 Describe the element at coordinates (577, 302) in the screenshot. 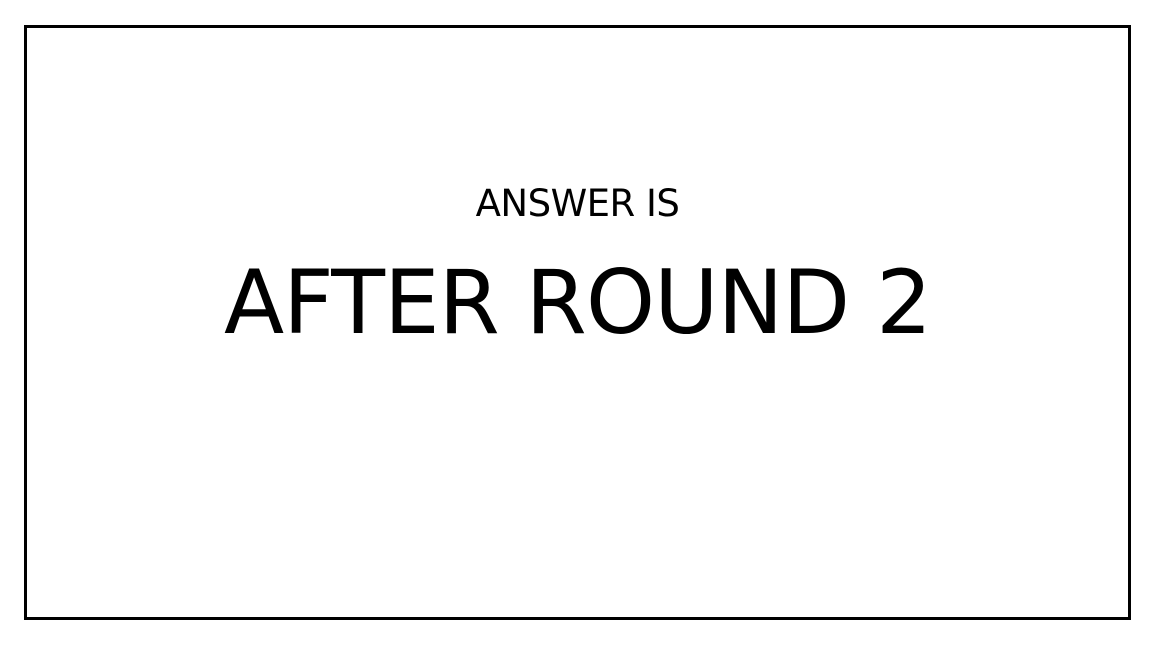

I see `answer-text: AFTER ROUND 2` at that location.